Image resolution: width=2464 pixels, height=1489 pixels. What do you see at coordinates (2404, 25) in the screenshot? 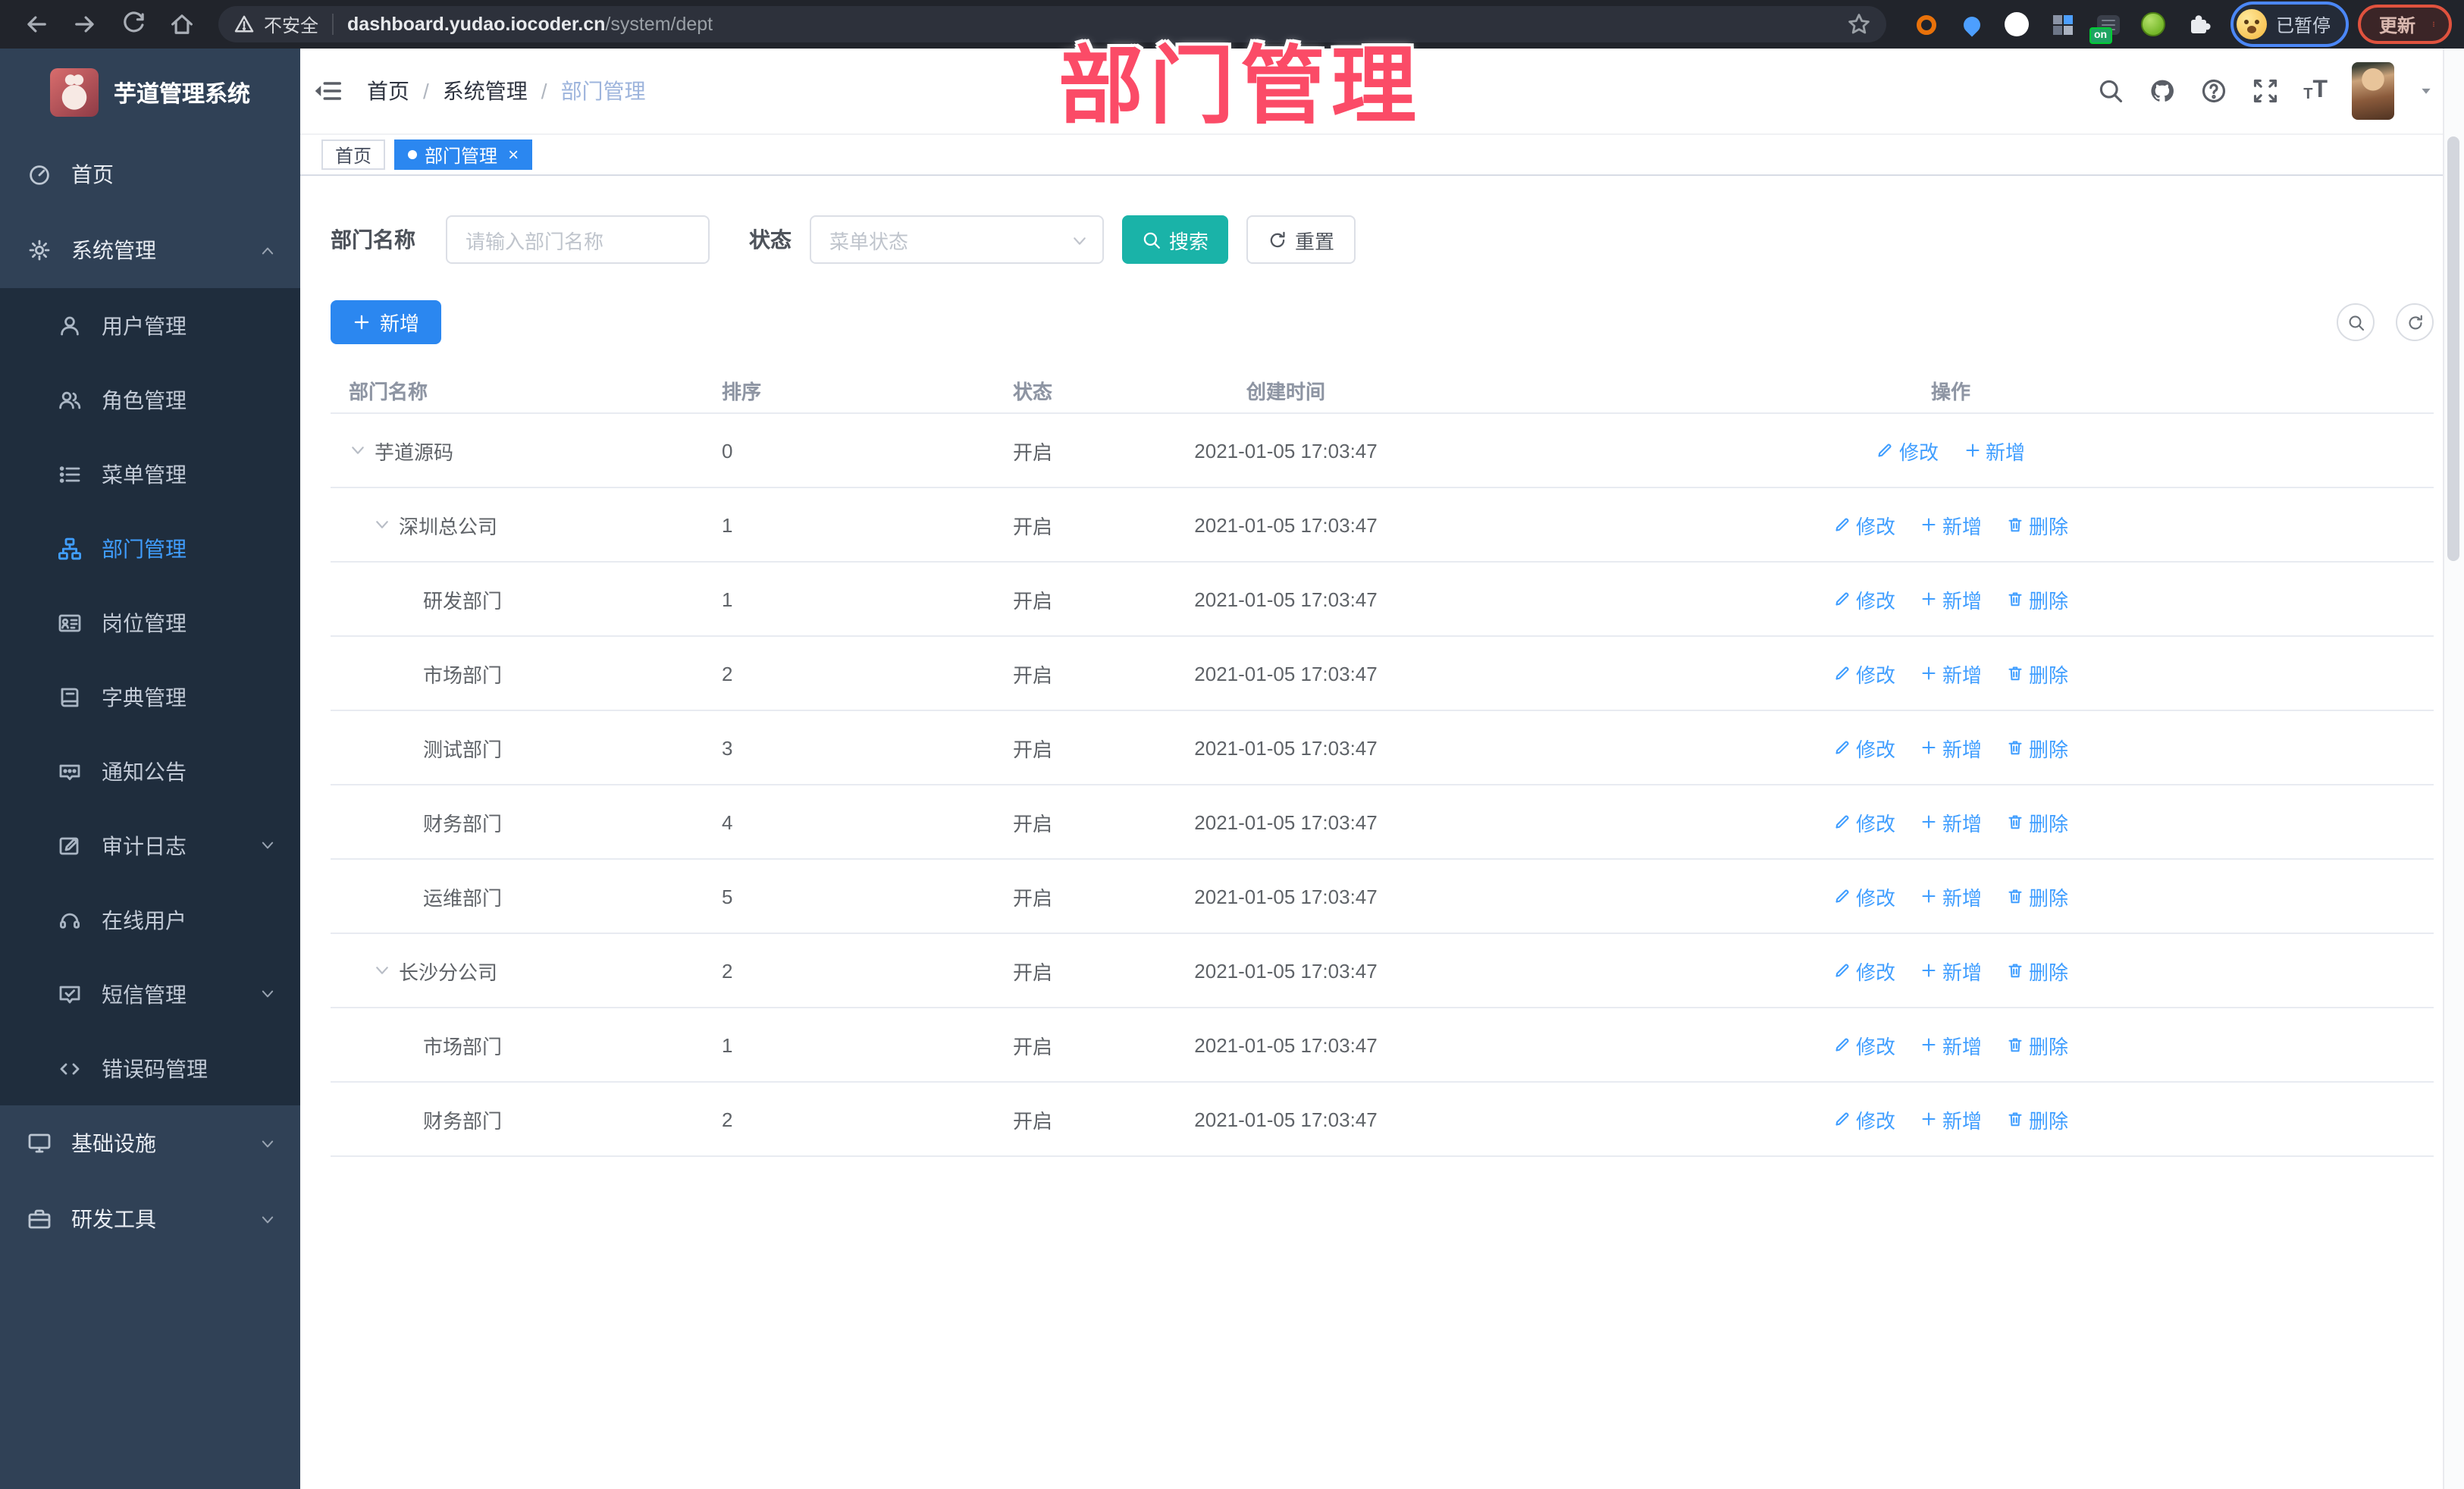
I see `update-button: 更新` at bounding box center [2404, 25].